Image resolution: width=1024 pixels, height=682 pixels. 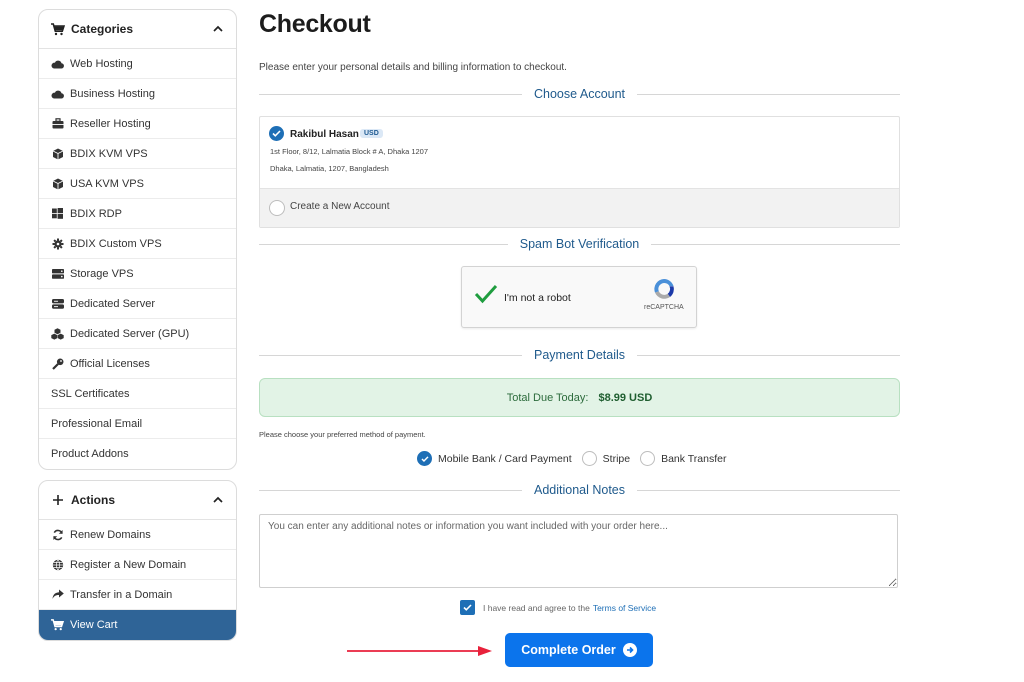 I want to click on sidebar-item-reseller-hosting: Reseller Hosting, so click(x=137, y=124).